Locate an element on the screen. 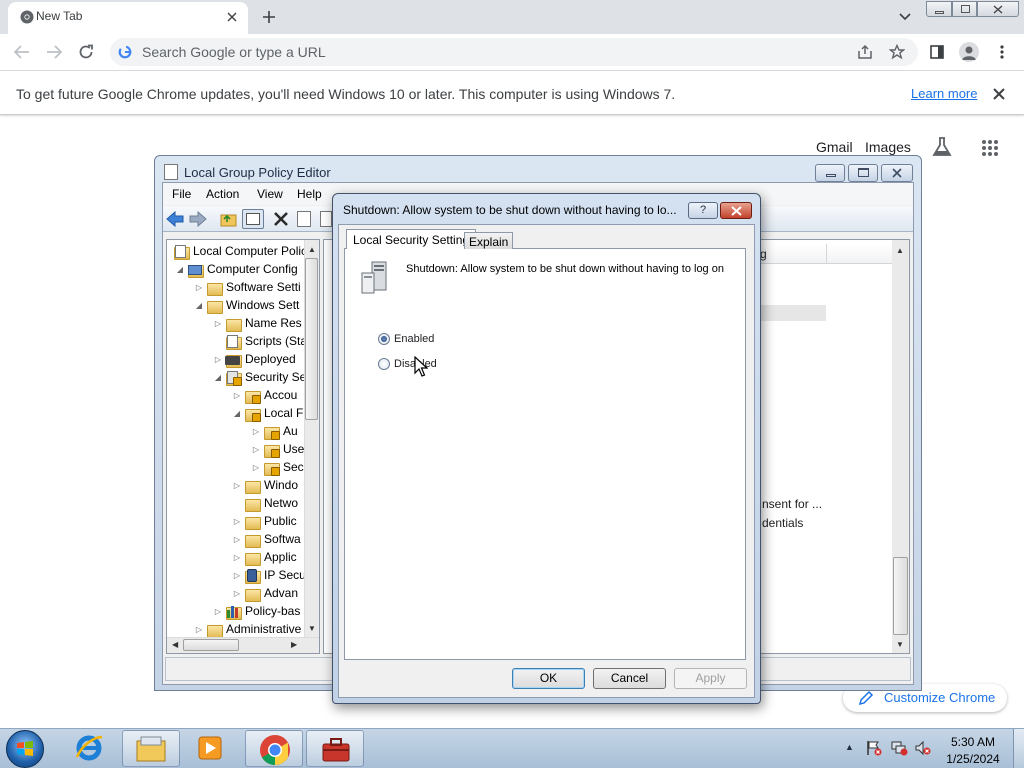 Image resolution: width=1024 pixels, height=768 pixels. dialog-close-button is located at coordinates (736, 210).